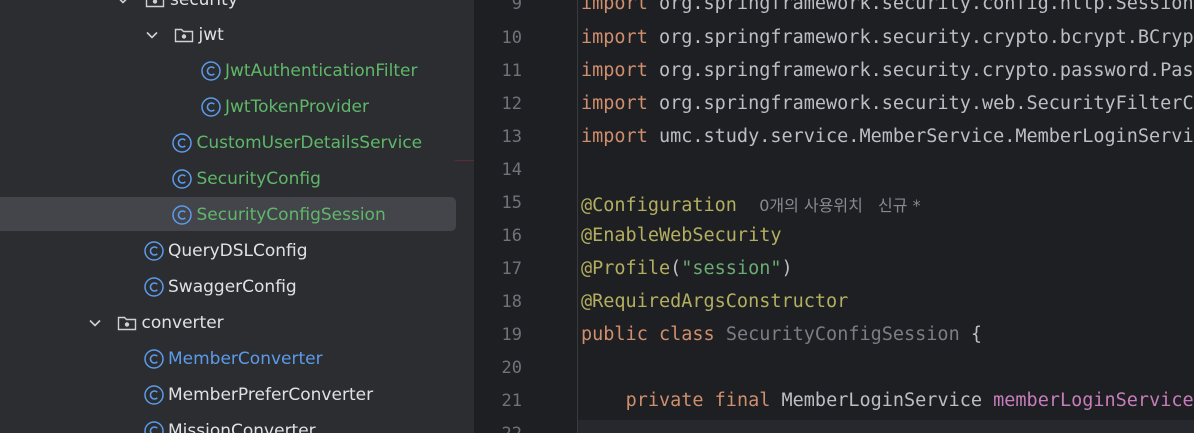 This screenshot has width=1194, height=433. Describe the element at coordinates (1093, 400) in the screenshot. I see `code-token: memberLoginService` at that location.